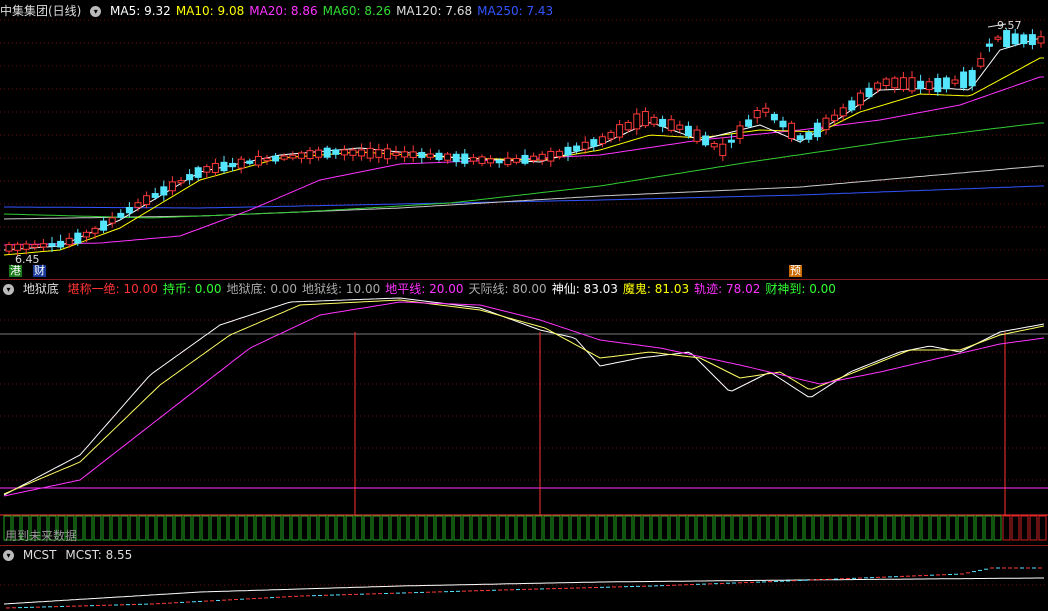  What do you see at coordinates (210, 11) in the screenshot?
I see `ma-legend-item-1: MA10: 9.08` at bounding box center [210, 11].